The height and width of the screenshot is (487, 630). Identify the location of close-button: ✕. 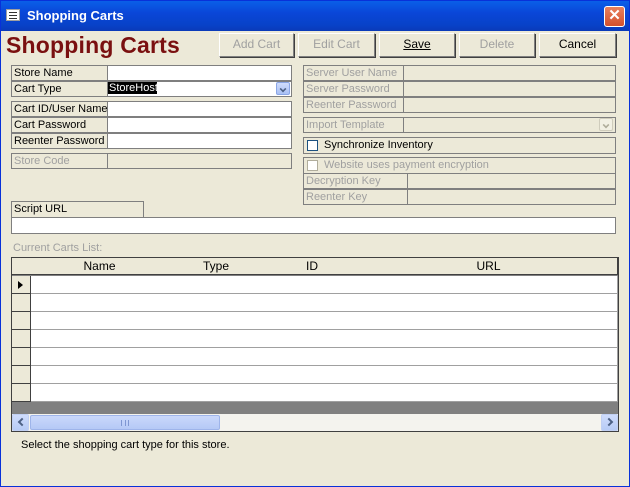
(614, 16).